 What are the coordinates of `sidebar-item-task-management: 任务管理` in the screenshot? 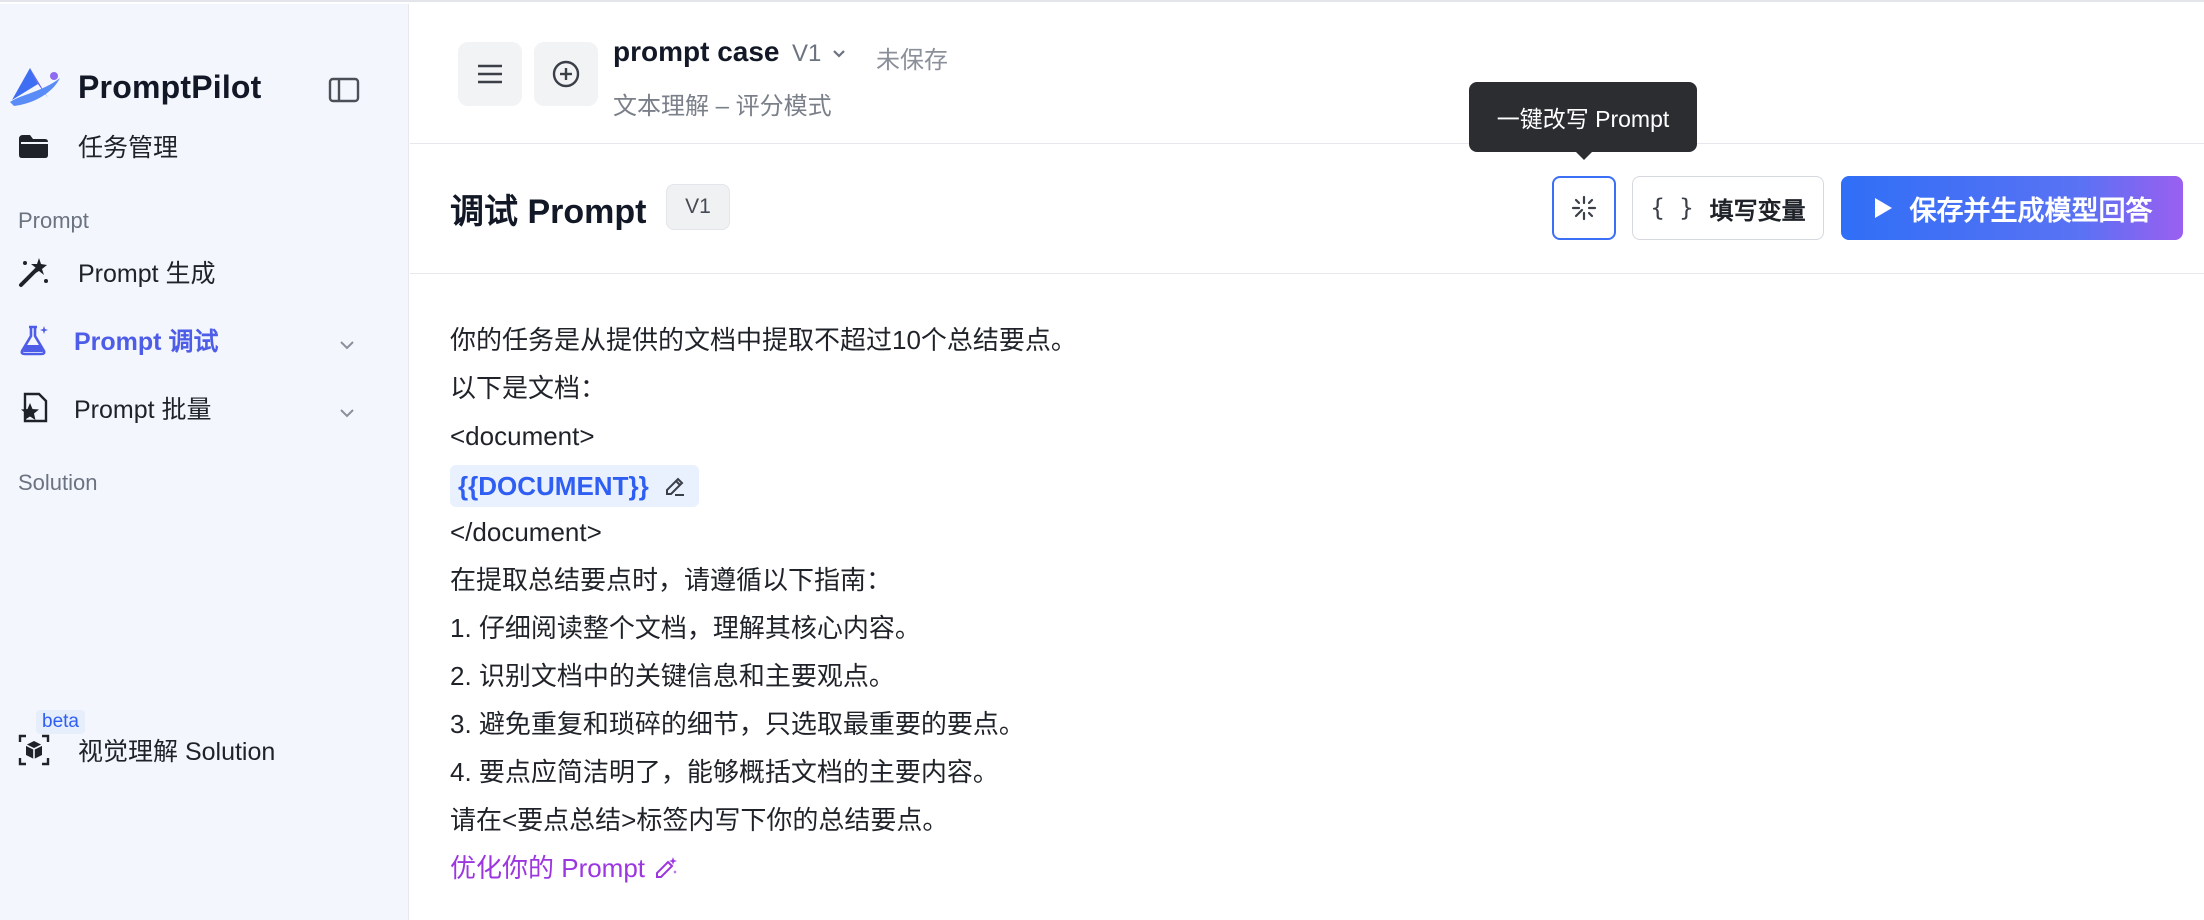 It's located at (97, 146).